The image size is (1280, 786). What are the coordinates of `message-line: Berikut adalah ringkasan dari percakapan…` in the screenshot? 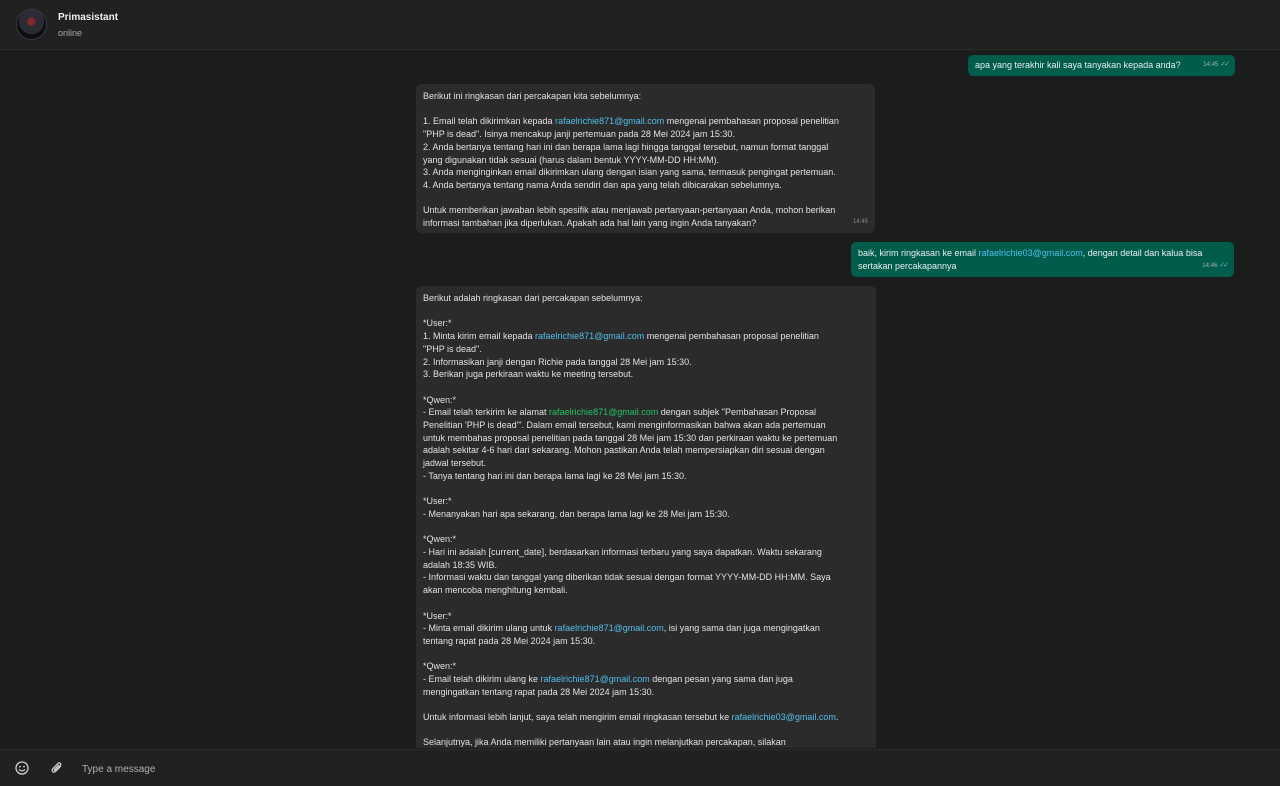 It's located at (533, 298).